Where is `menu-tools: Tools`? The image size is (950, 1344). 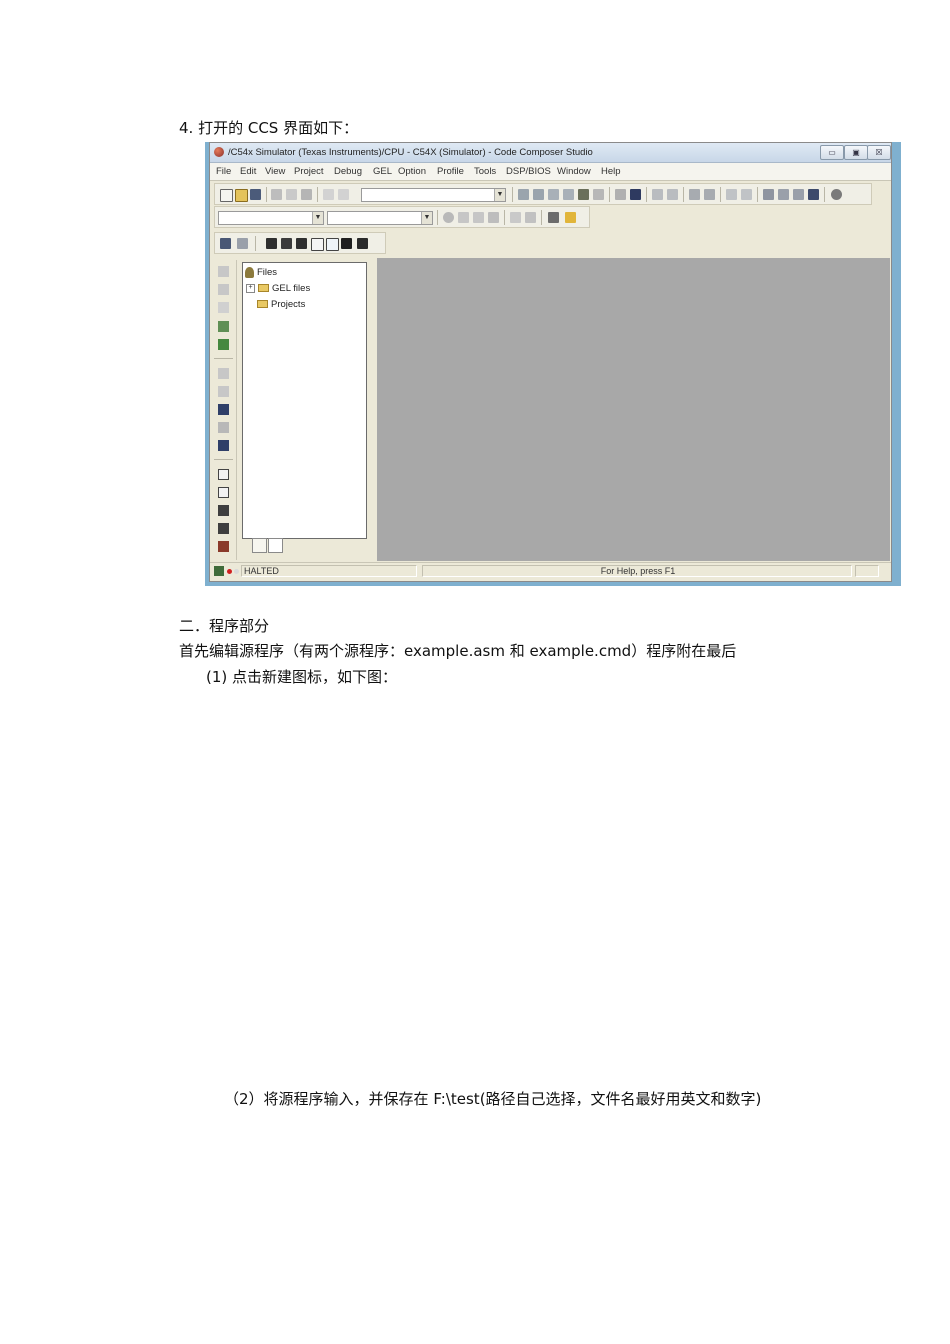
menu-tools: Tools is located at coordinates (485, 171).